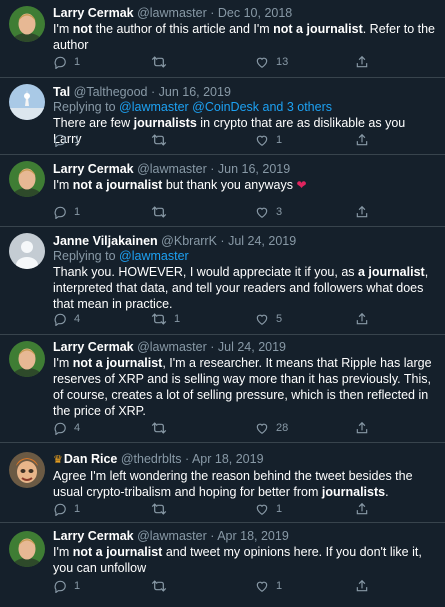  I want to click on like-button: 28, so click(271, 428).